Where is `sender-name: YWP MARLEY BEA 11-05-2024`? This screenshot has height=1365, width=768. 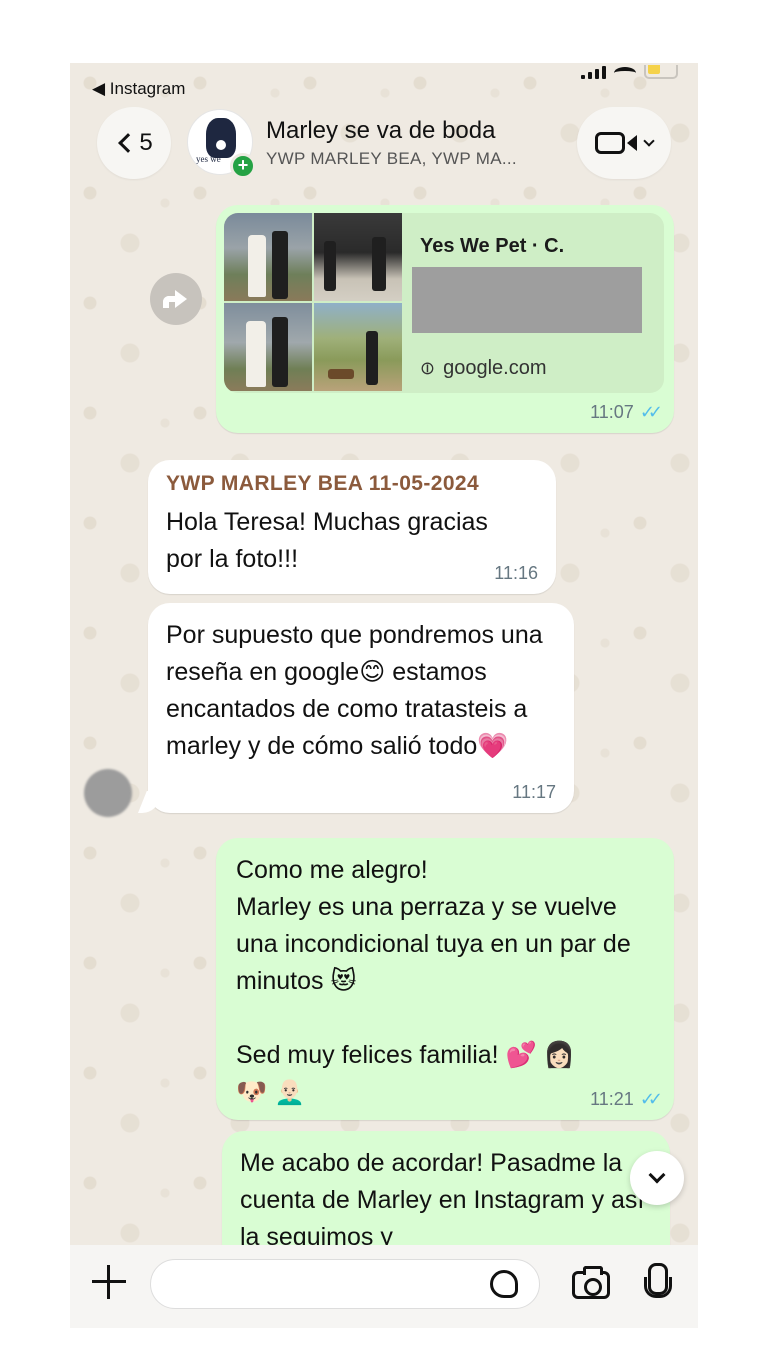
sender-name: YWP MARLEY BEA 11-05-2024 is located at coordinates (352, 484).